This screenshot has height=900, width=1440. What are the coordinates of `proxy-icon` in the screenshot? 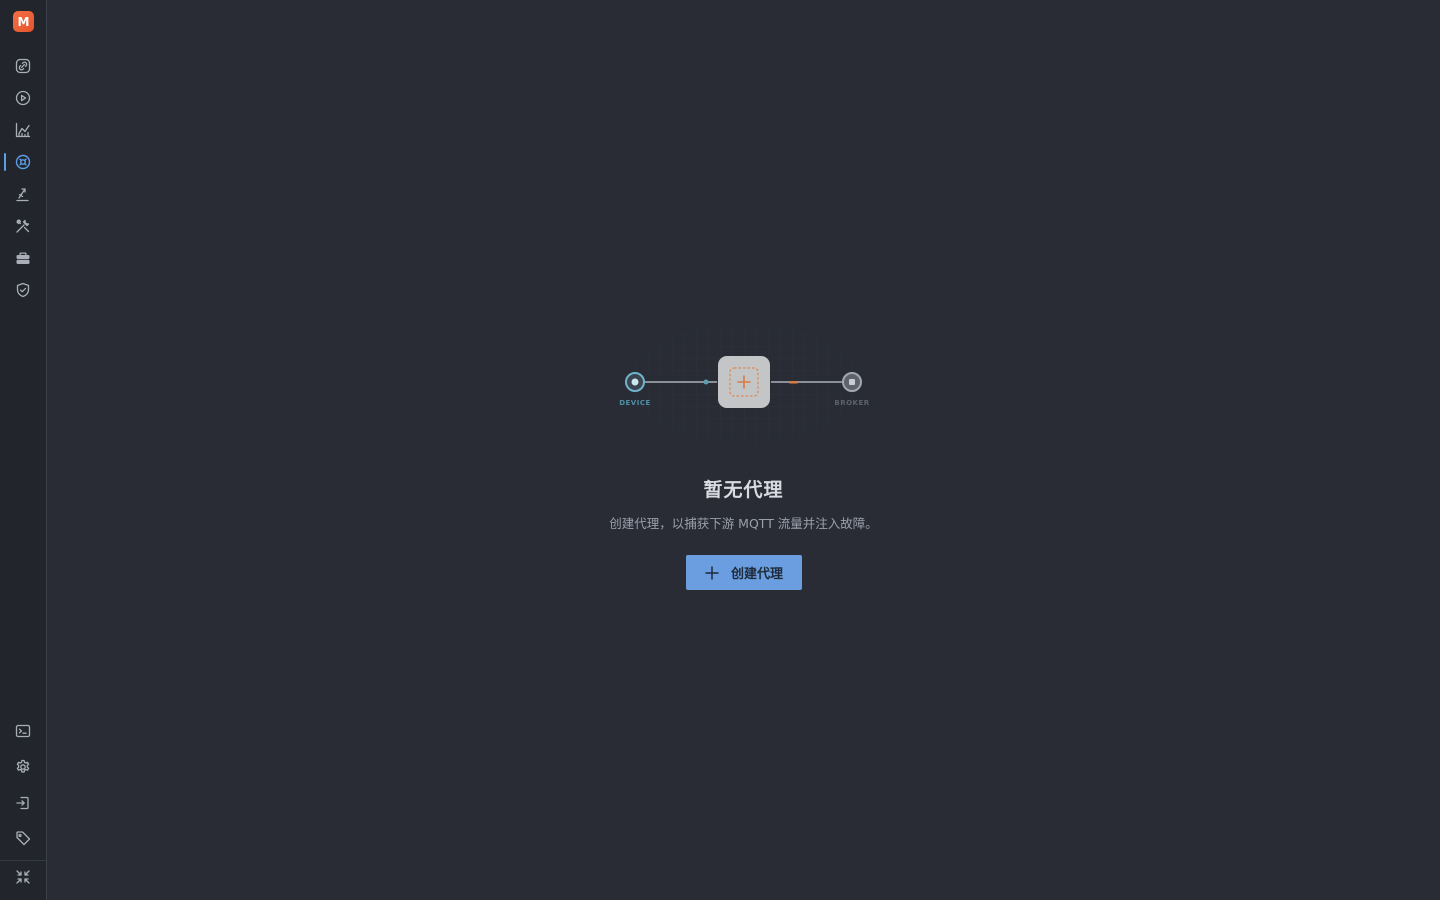 It's located at (23, 162).